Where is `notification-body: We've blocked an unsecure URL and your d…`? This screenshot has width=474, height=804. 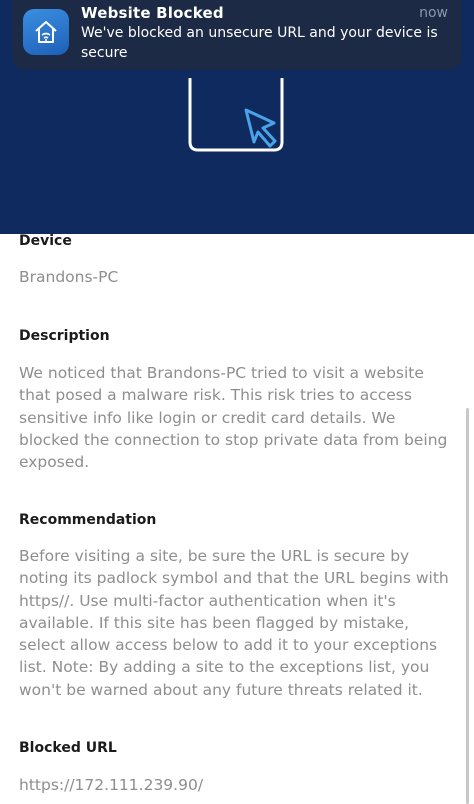 notification-body: We've blocked an unsecure URL and your d… is located at coordinates (259, 43).